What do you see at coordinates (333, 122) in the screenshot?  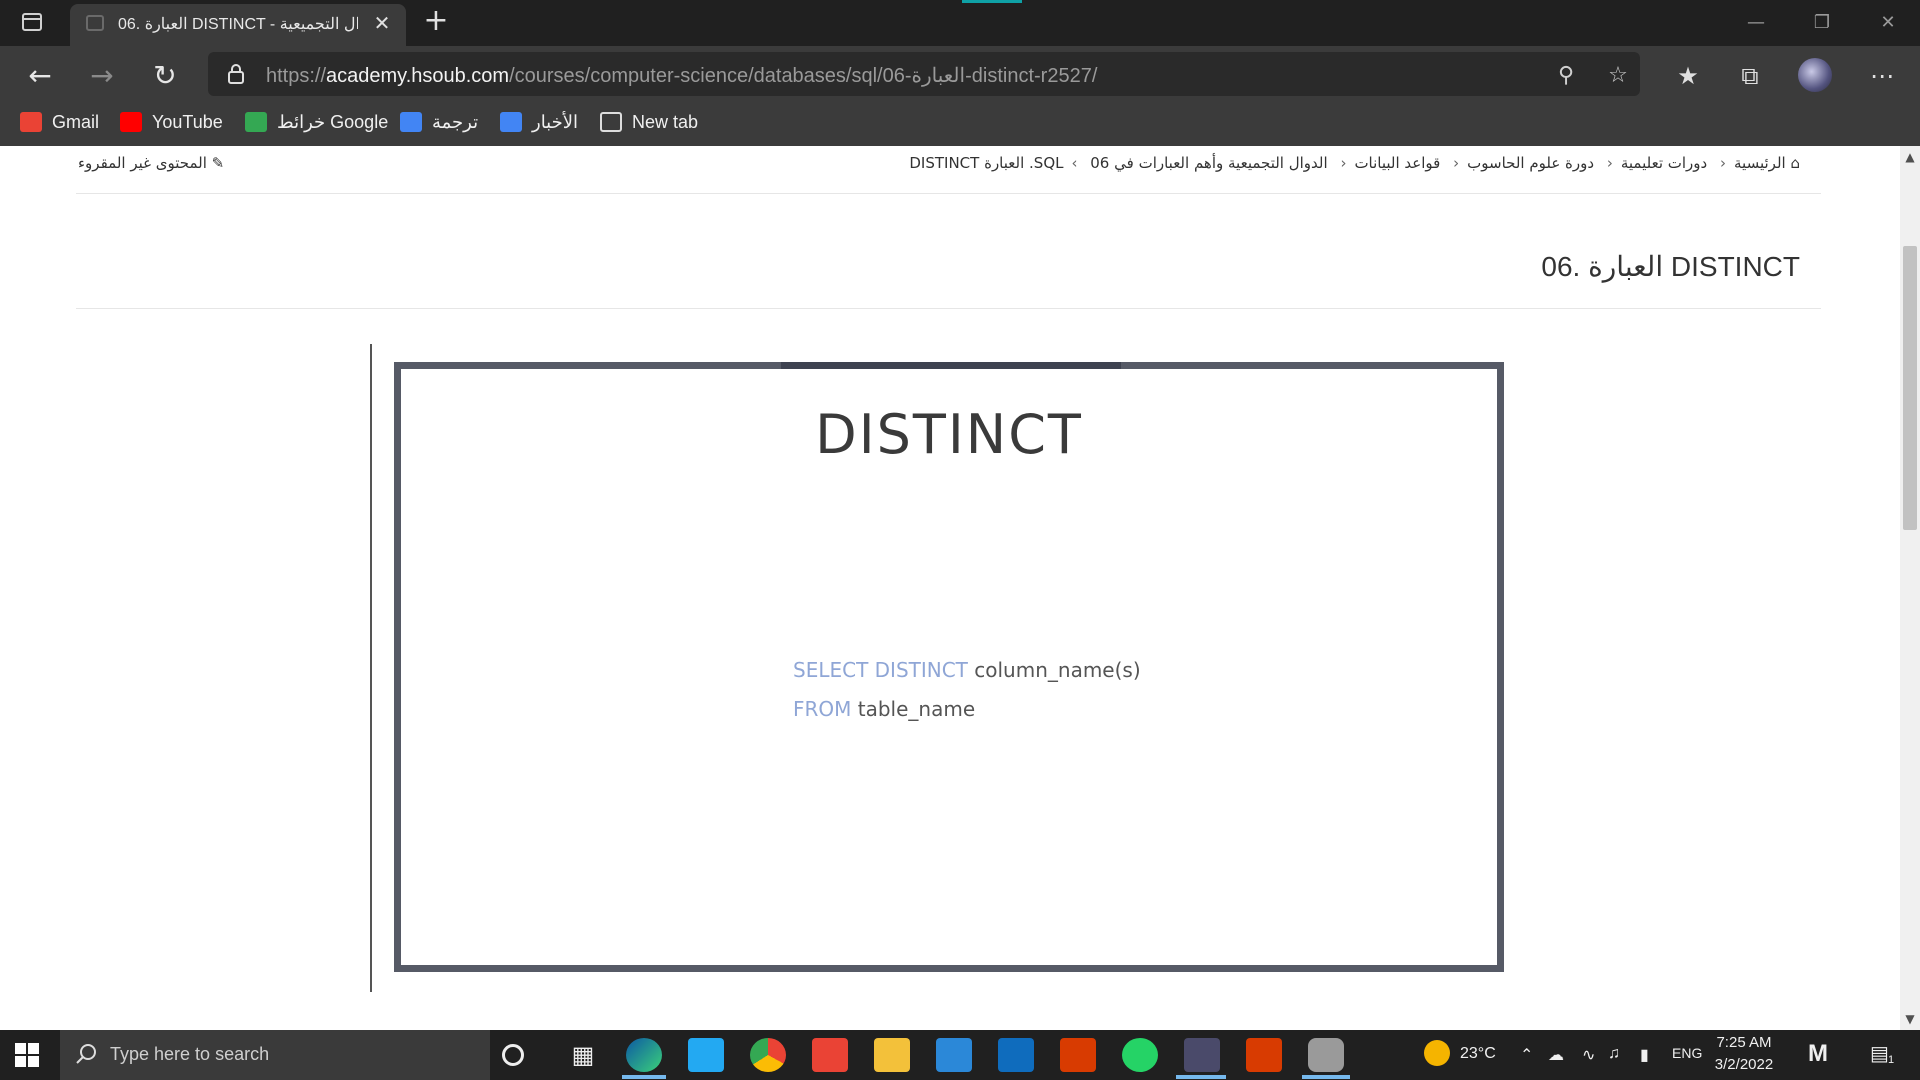 I see `bookmark-label: خرائط Google` at bounding box center [333, 122].